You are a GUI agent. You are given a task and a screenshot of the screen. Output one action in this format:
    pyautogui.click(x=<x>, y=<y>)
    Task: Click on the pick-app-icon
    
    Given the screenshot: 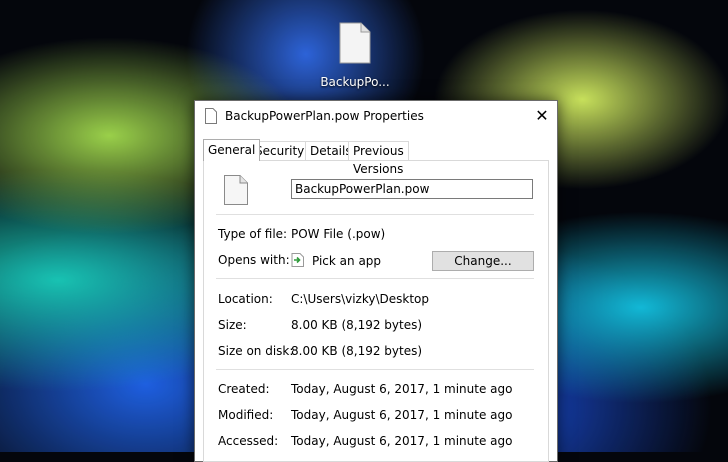 What is the action you would take?
    pyautogui.click(x=297, y=260)
    